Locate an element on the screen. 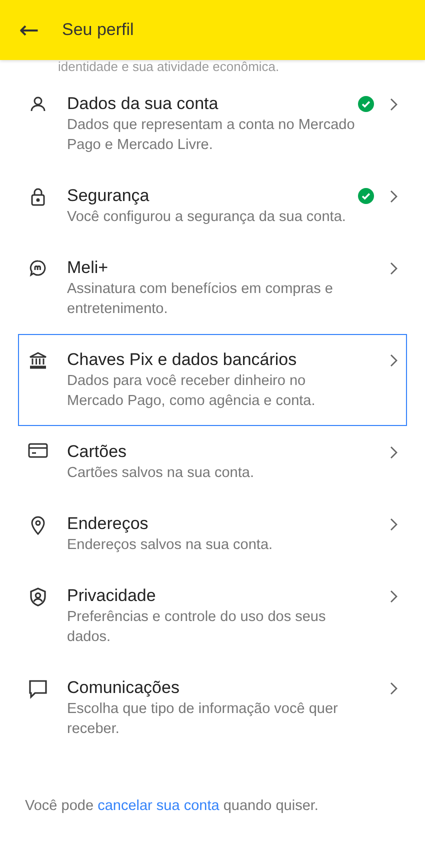 The image size is (425, 866). item-title: Endereços is located at coordinates (108, 524).